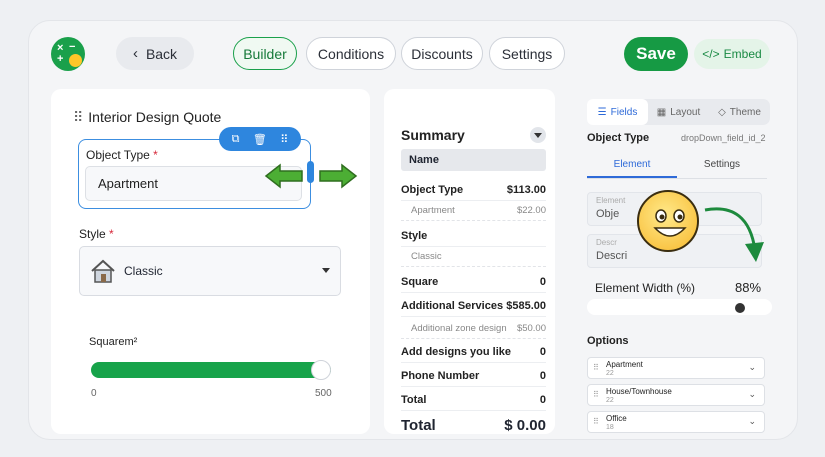 The height and width of the screenshot is (457, 825). Describe the element at coordinates (618, 138) in the screenshot. I see `panel-object-type: Object Type` at that location.